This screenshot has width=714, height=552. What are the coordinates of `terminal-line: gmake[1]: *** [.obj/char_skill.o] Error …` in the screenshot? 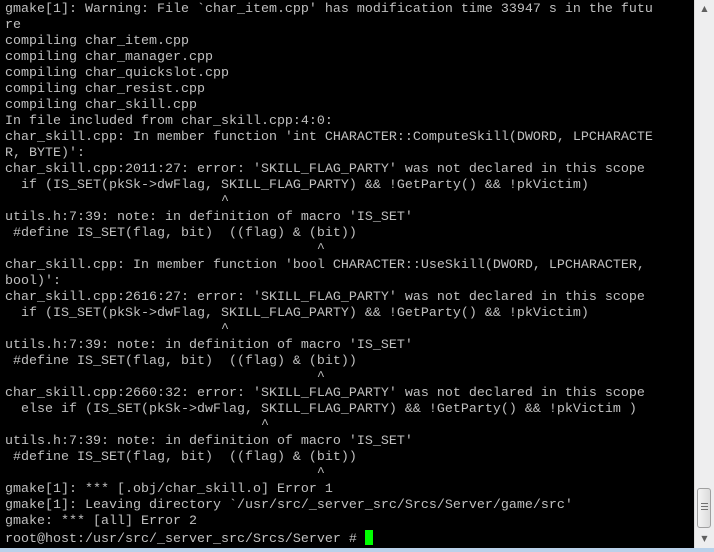 It's located at (169, 489).